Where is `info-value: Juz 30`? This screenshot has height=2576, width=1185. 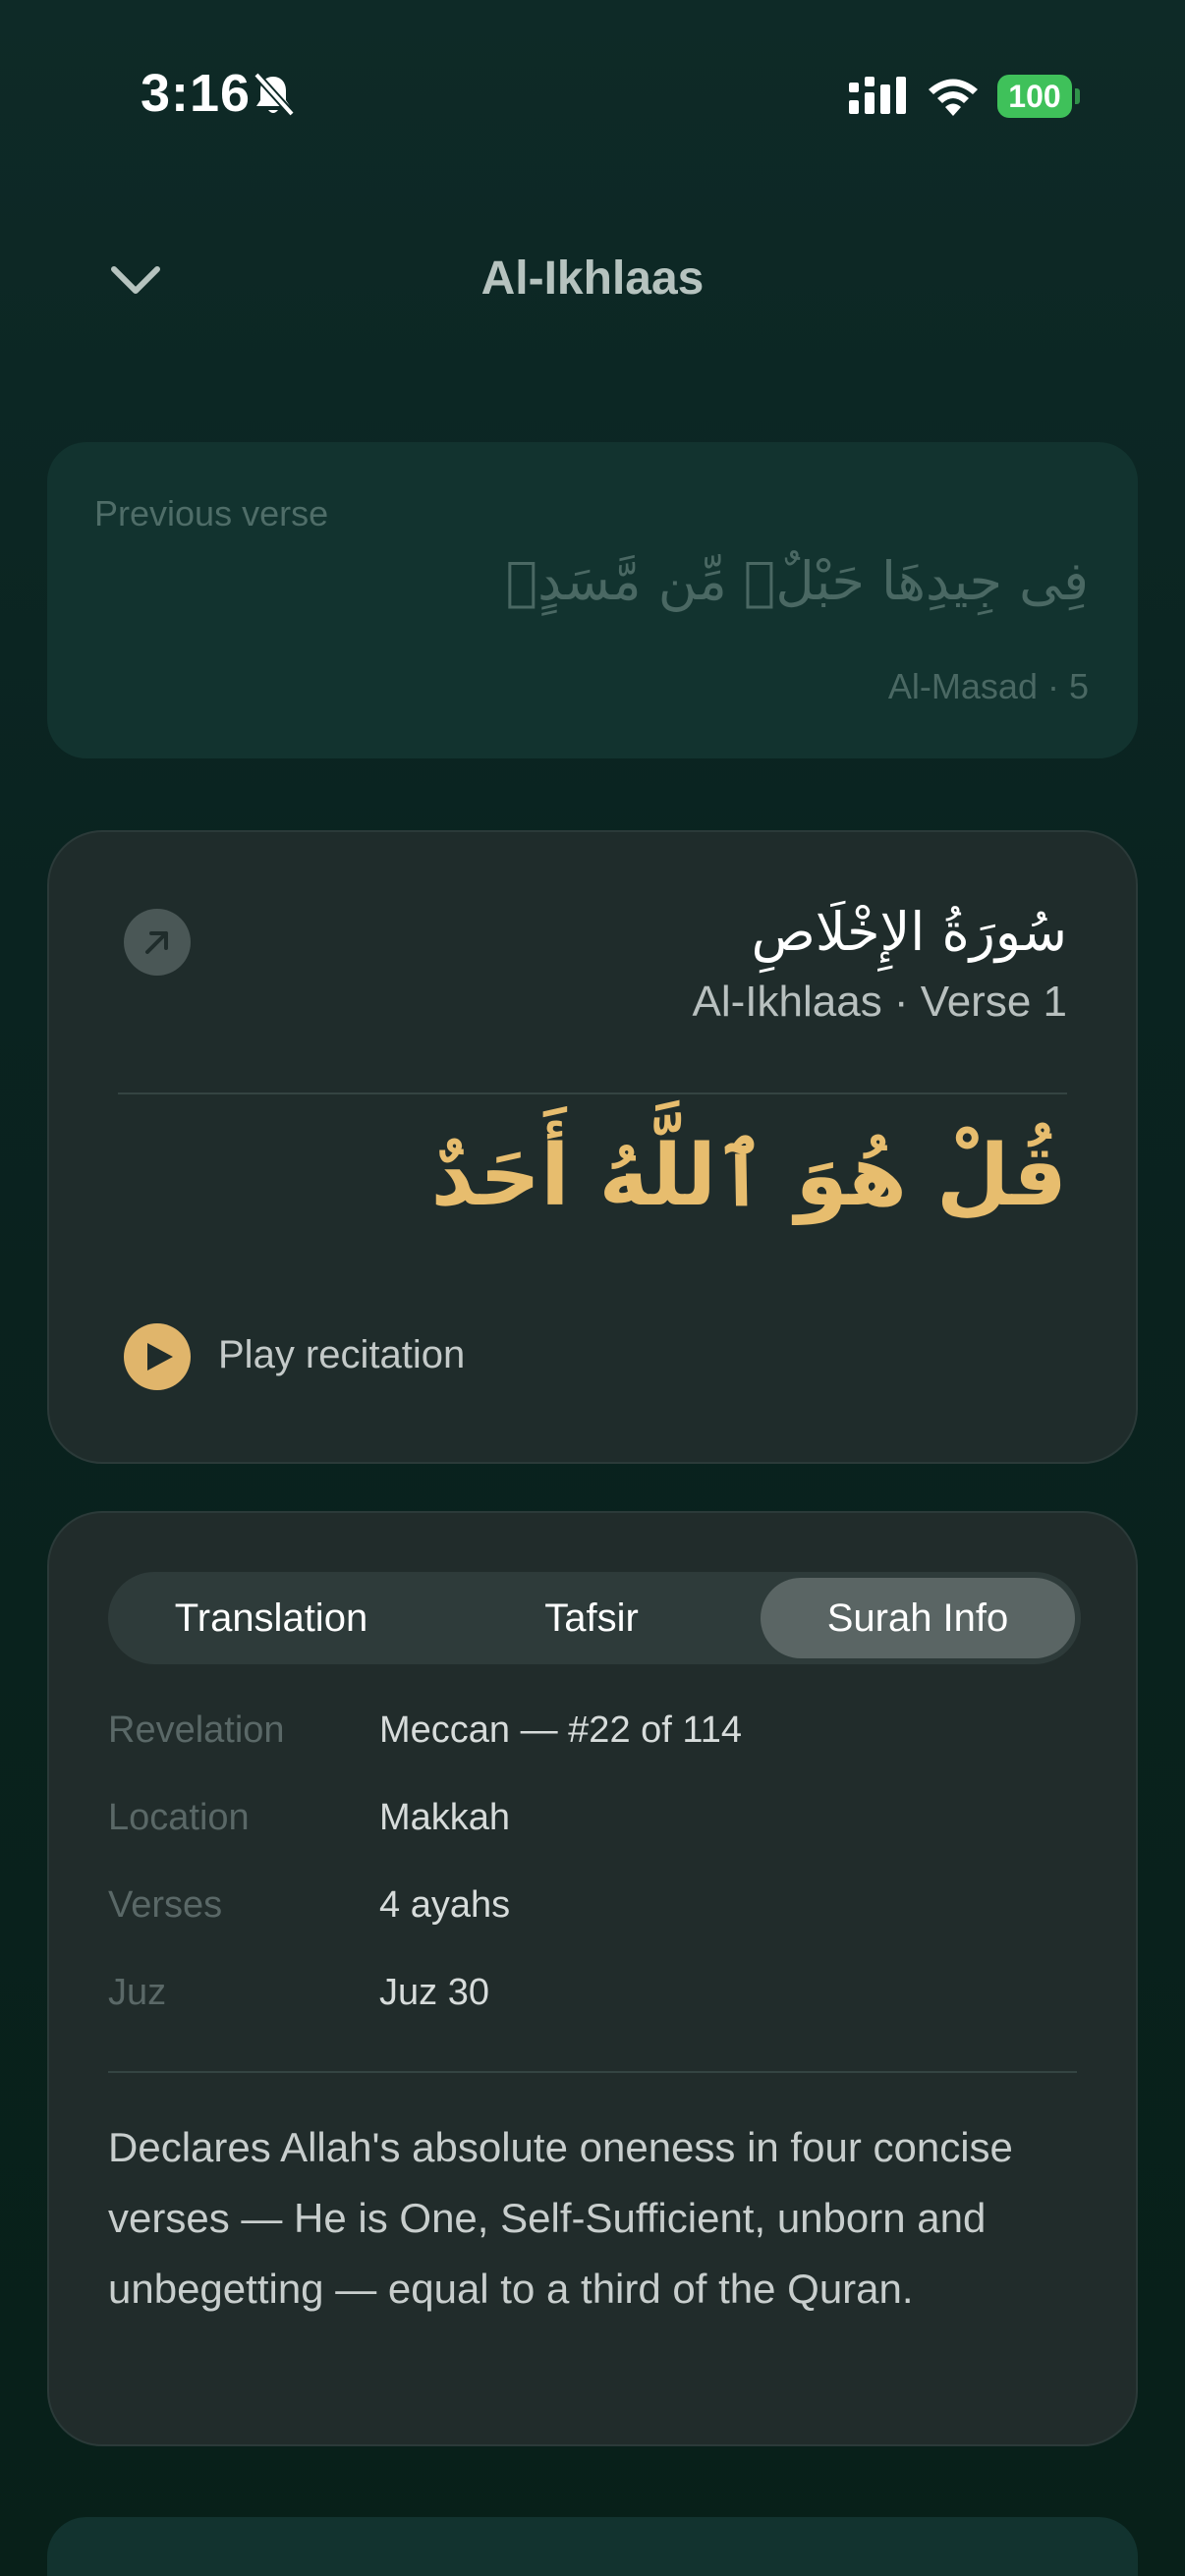
info-value: Juz 30 is located at coordinates (434, 1992).